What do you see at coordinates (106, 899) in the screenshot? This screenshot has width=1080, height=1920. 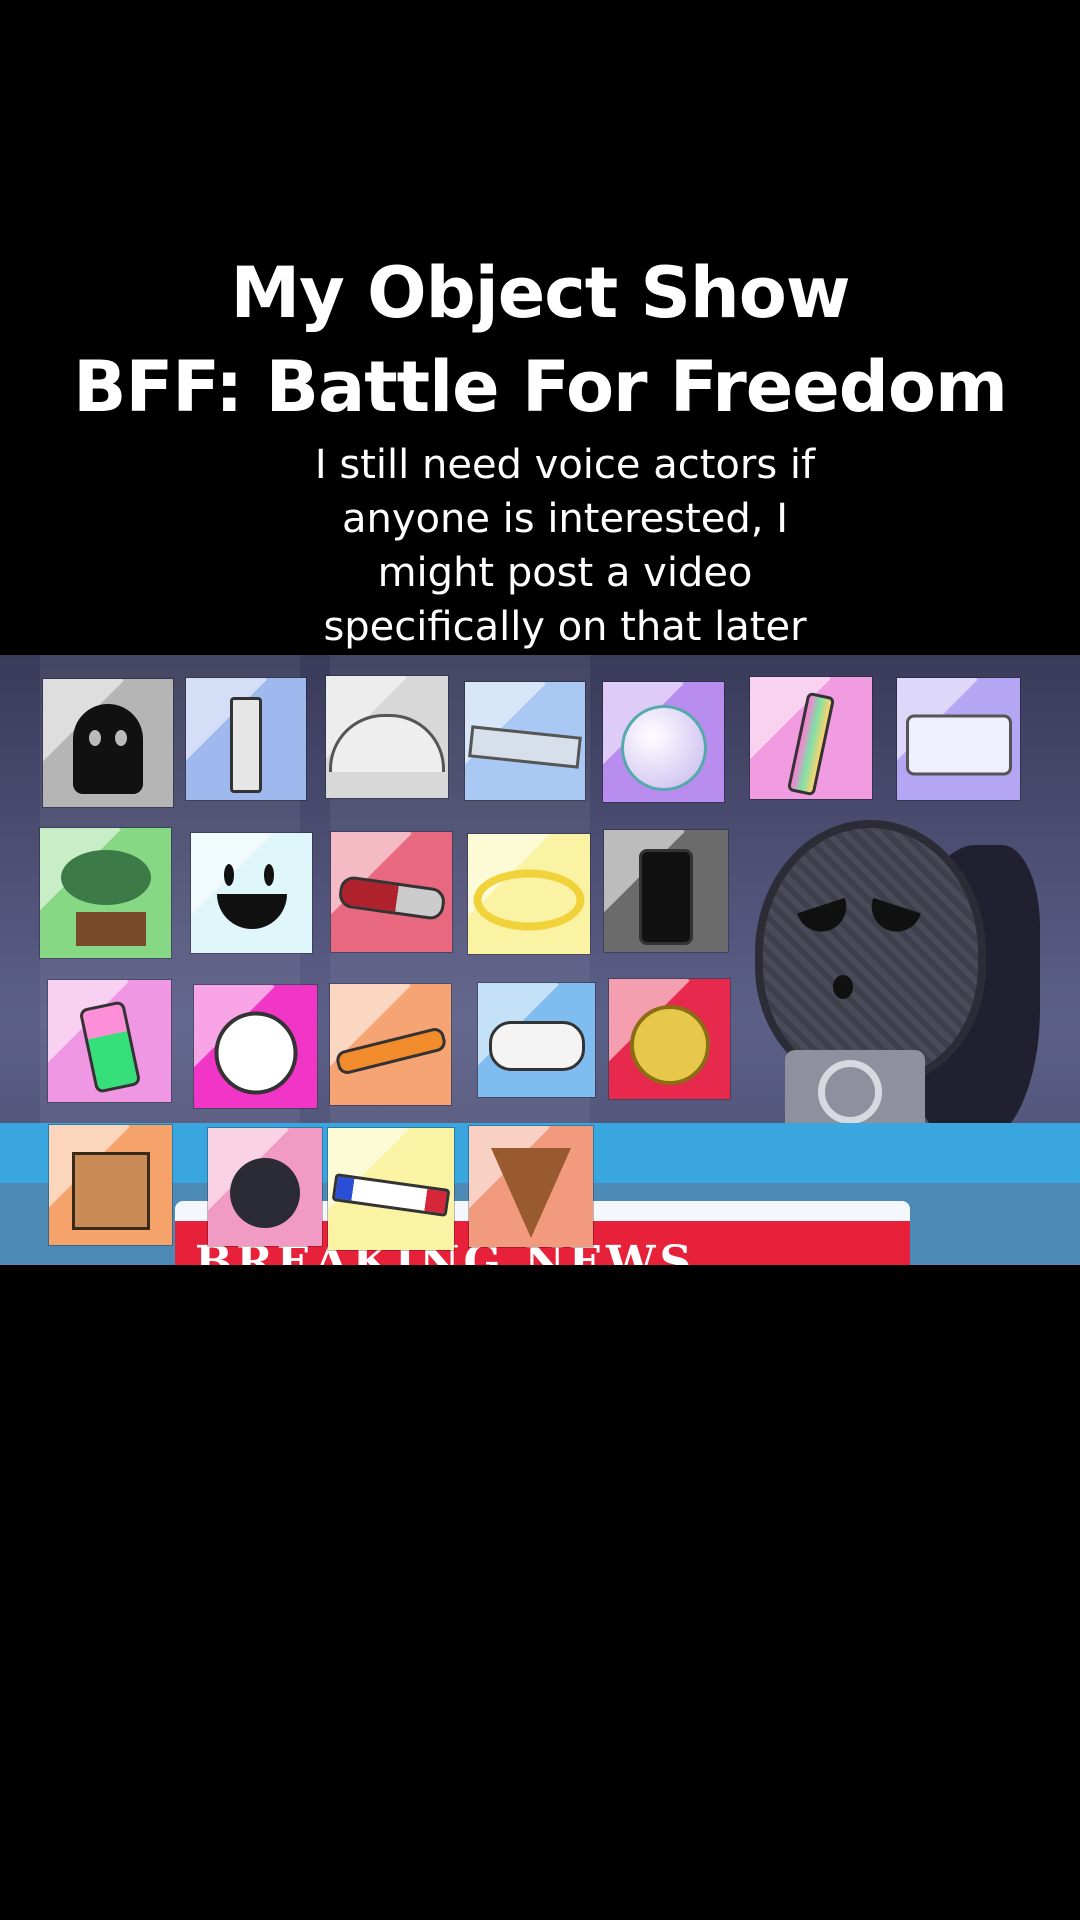 I see `bonsai-icon` at bounding box center [106, 899].